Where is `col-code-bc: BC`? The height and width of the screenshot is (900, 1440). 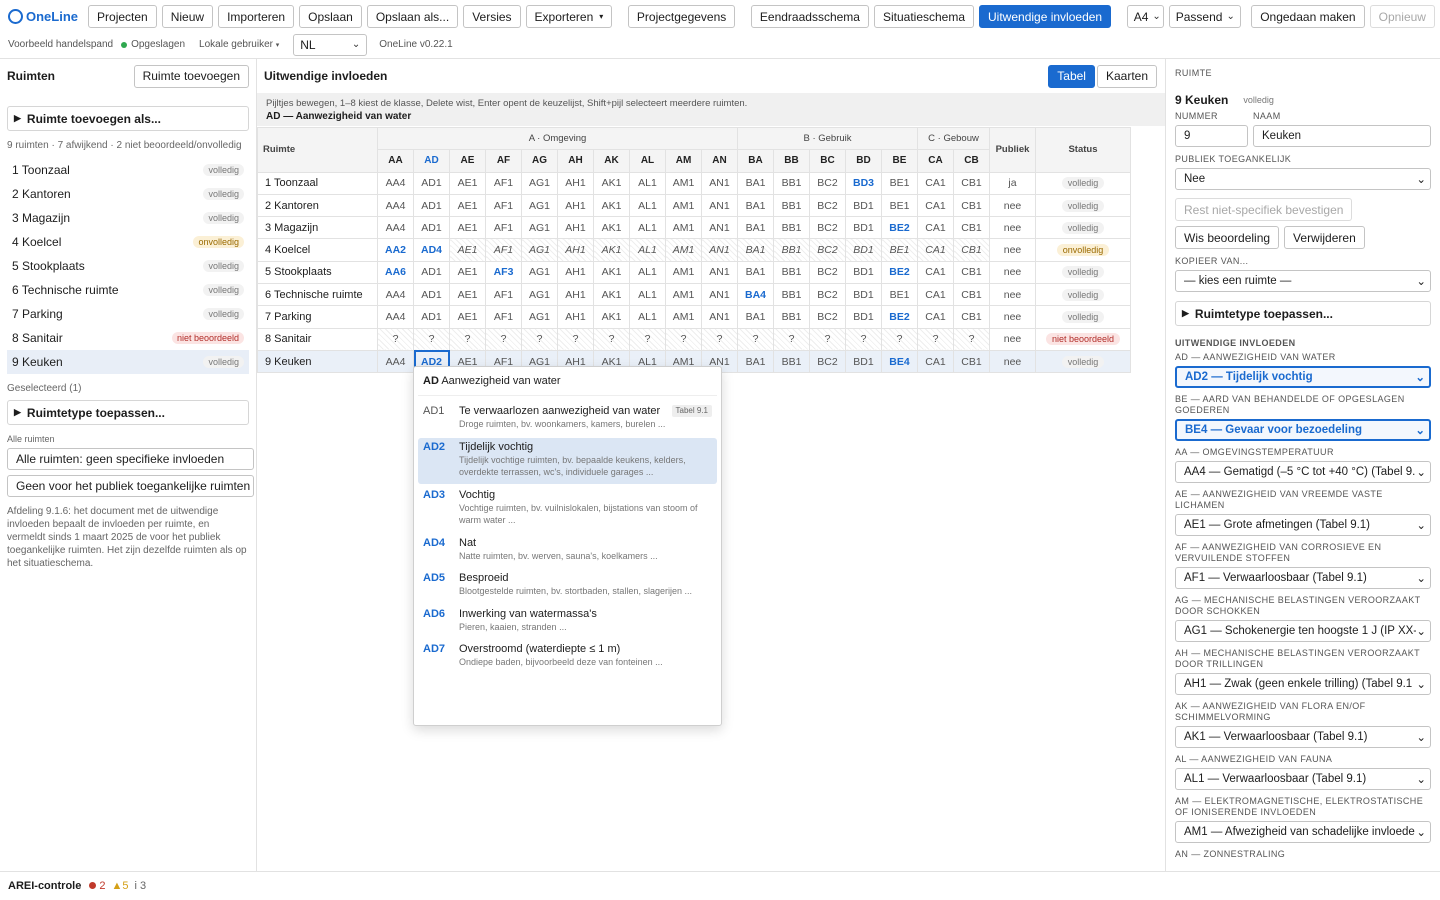
col-code-bc: BC is located at coordinates (827, 161).